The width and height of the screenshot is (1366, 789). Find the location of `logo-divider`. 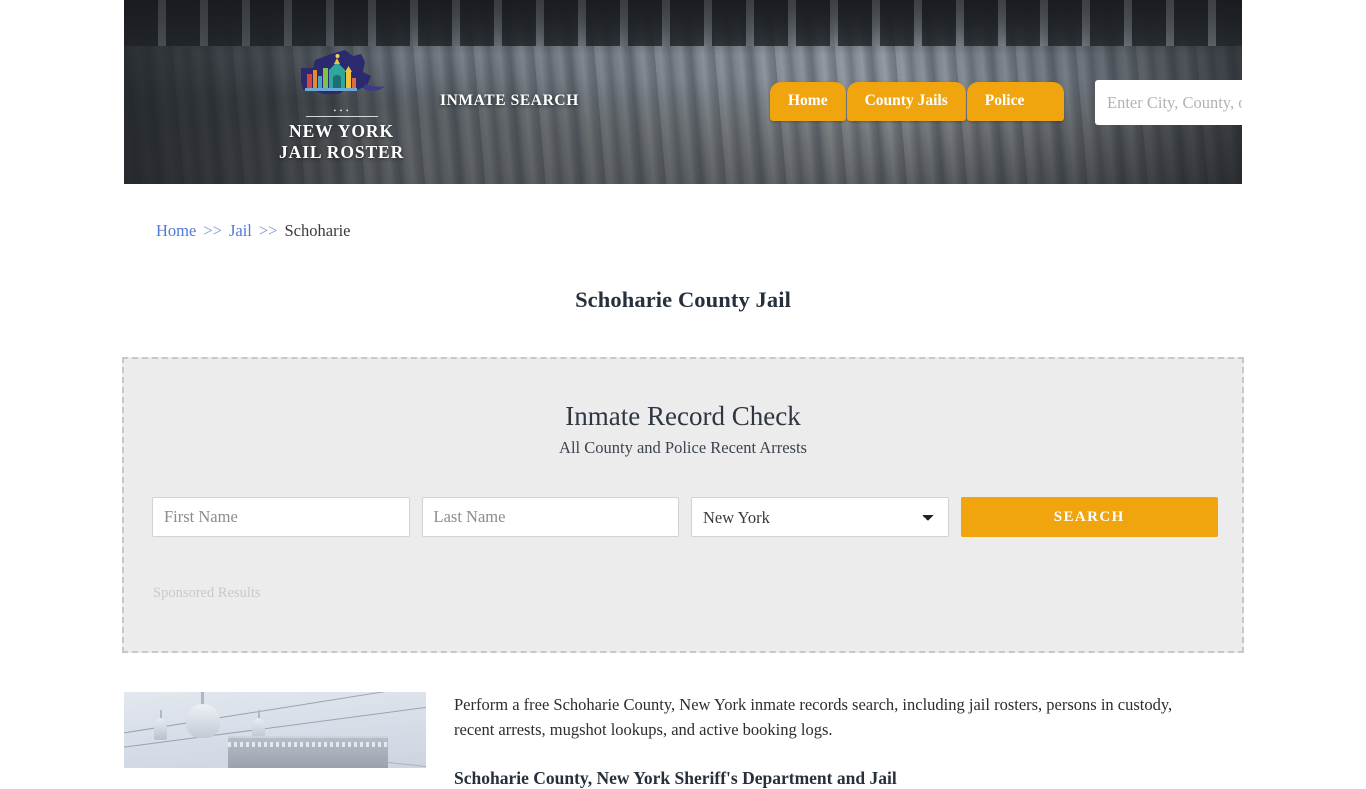

logo-divider is located at coordinates (341, 116).